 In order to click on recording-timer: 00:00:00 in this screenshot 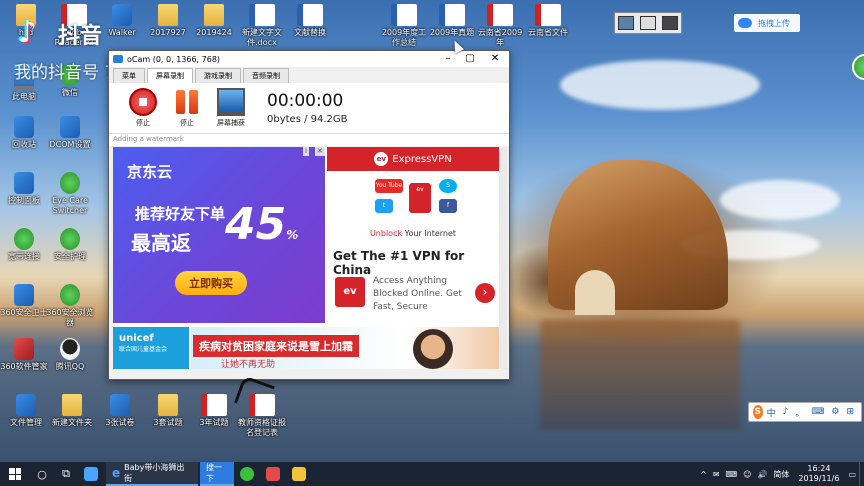, I will do `click(305, 101)`.